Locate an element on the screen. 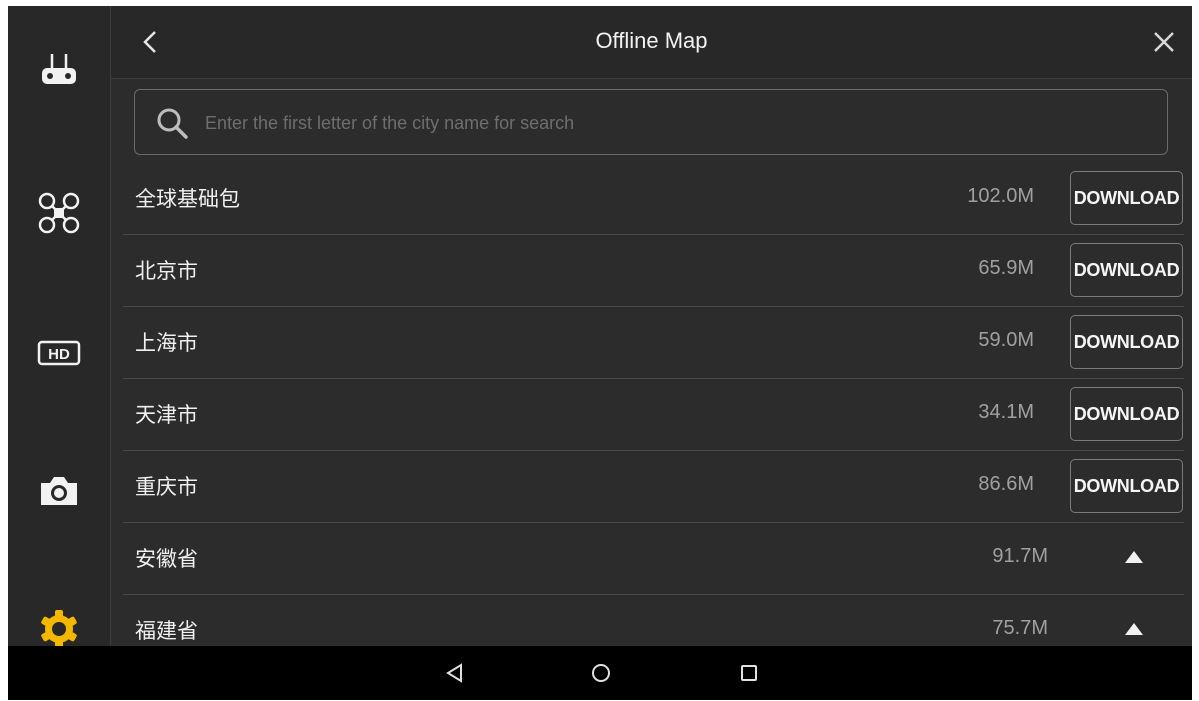  camera-icon is located at coordinates (59, 490).